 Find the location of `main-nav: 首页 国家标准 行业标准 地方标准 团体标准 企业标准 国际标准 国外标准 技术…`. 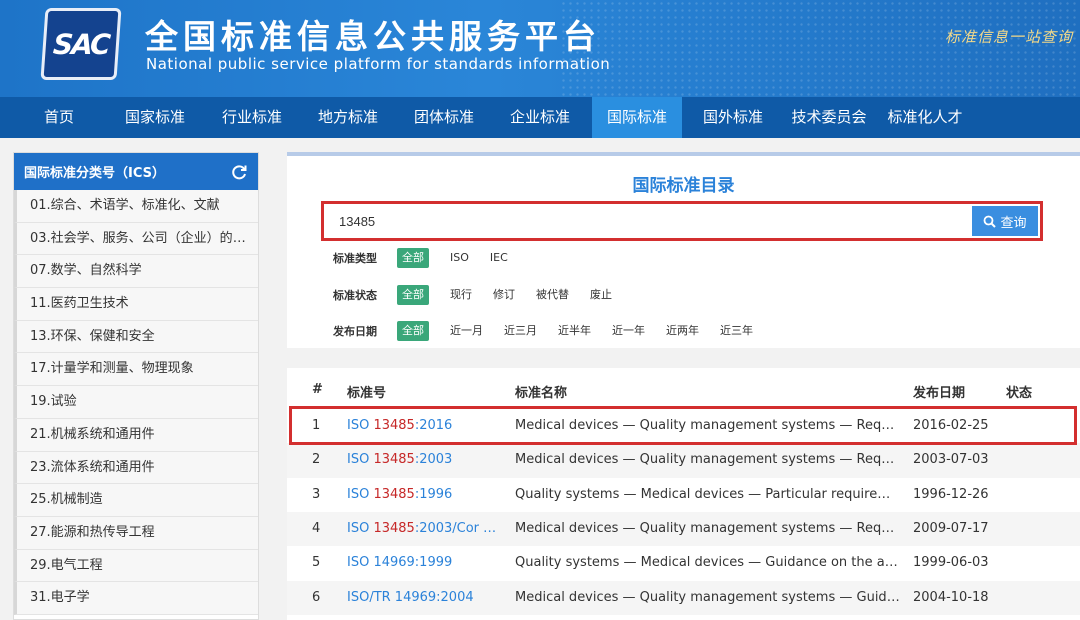

main-nav: 首页 国家标准 行业标准 地方标准 团体标准 企业标准 国际标准 国外标准 技术… is located at coordinates (540, 117).